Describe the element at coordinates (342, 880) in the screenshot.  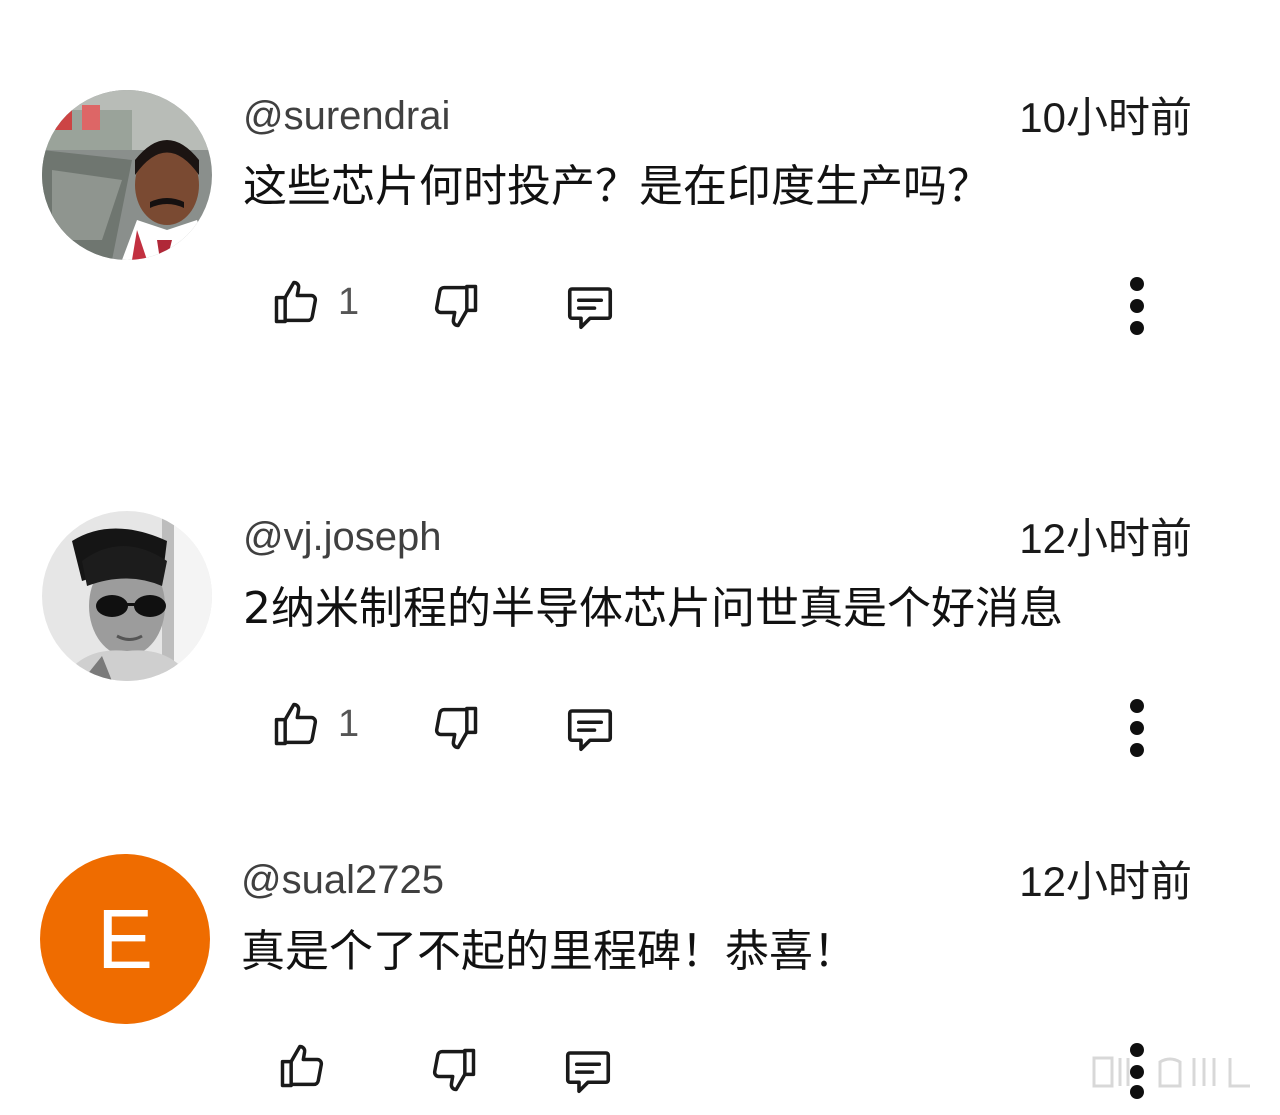
I see `comment-author: @sual2725` at that location.